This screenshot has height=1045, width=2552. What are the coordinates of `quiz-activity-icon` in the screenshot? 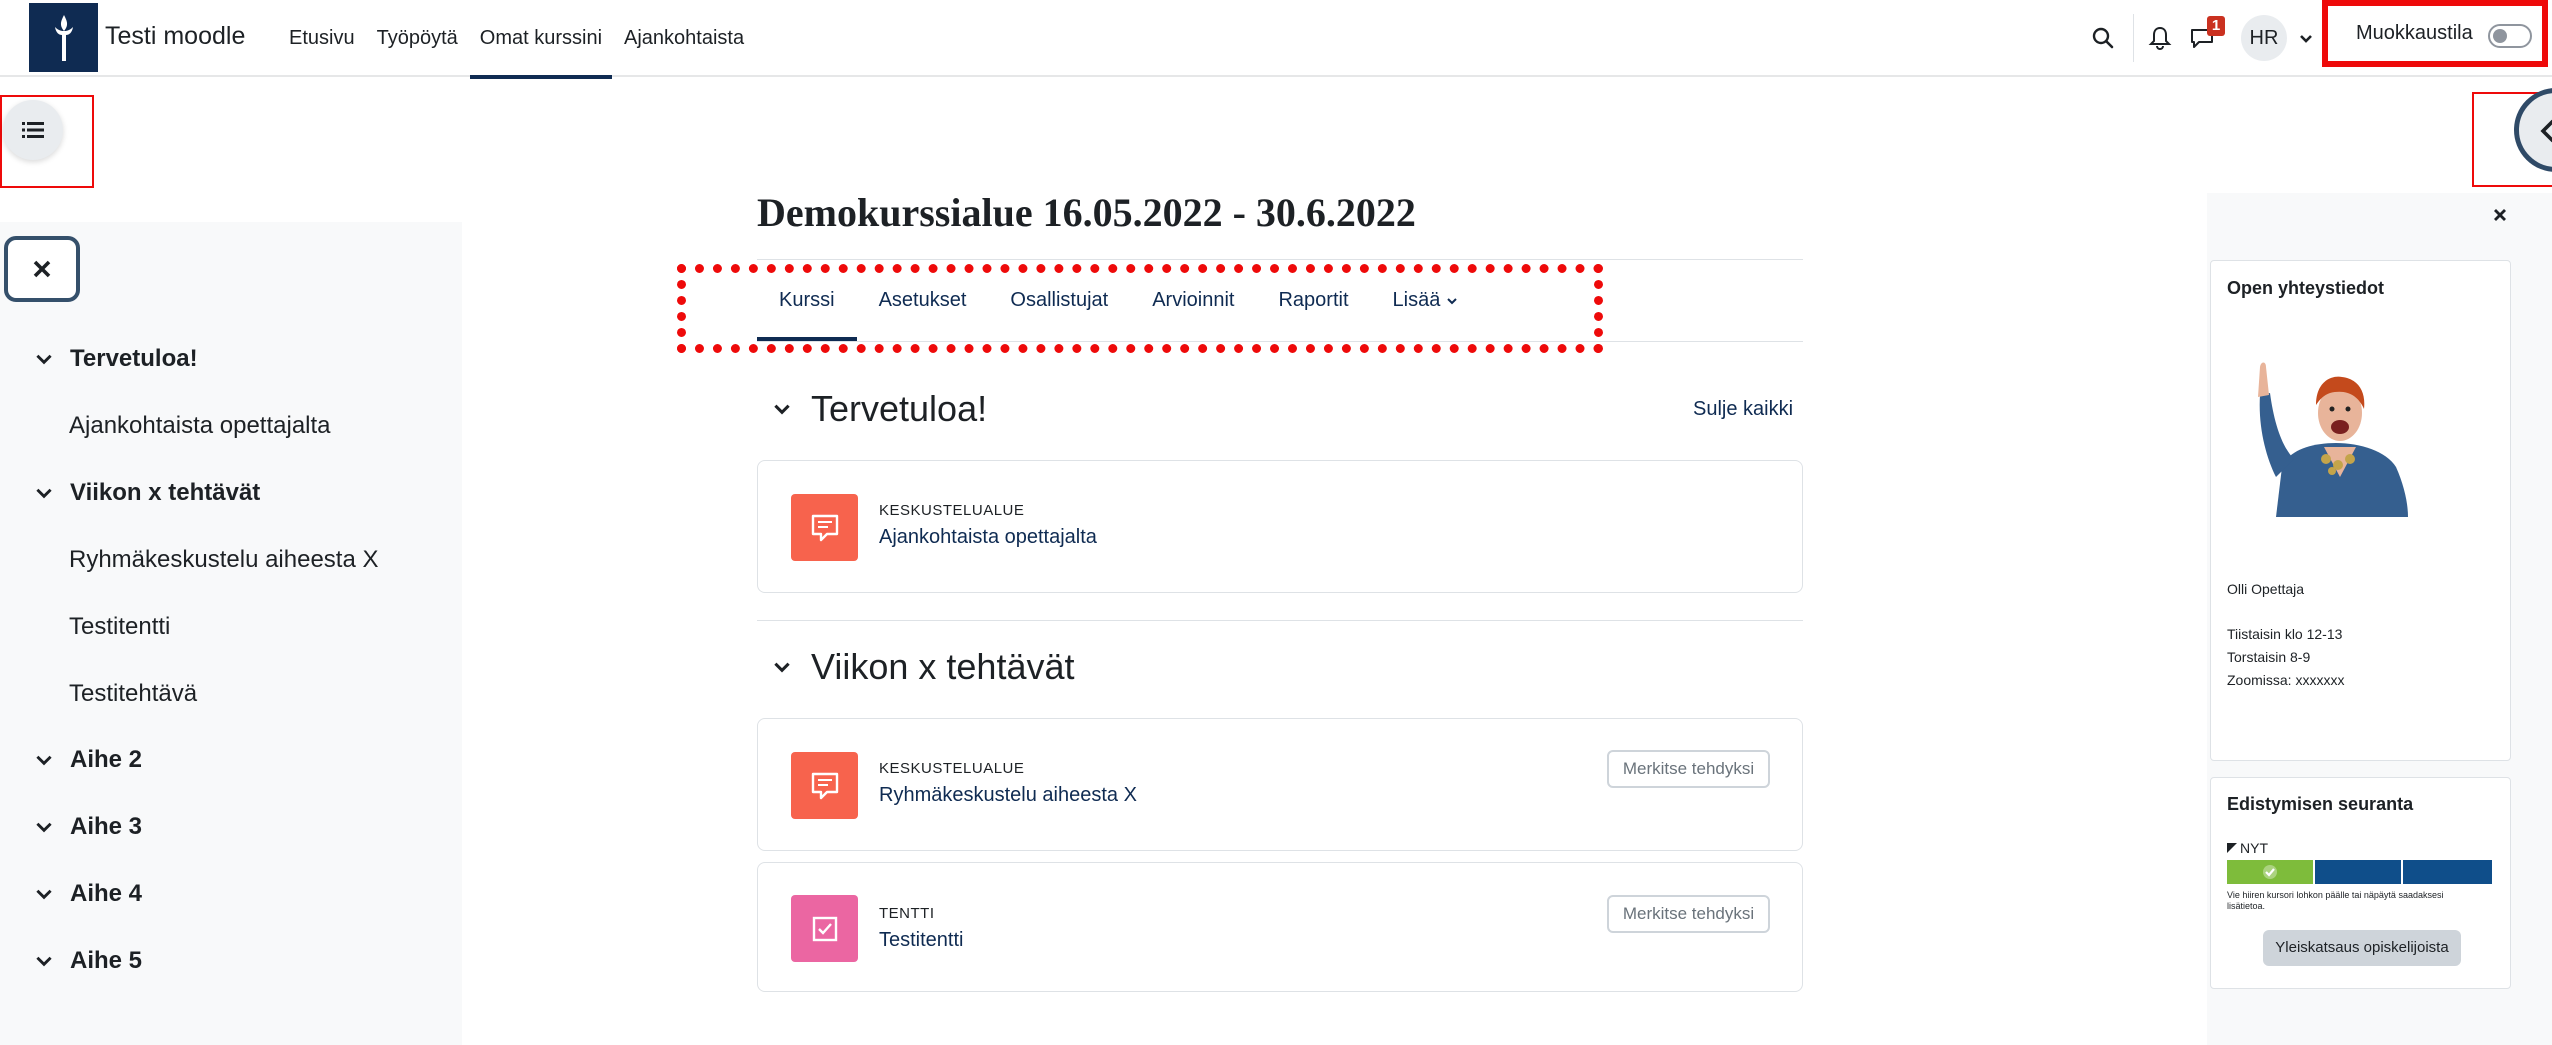 It's located at (824, 928).